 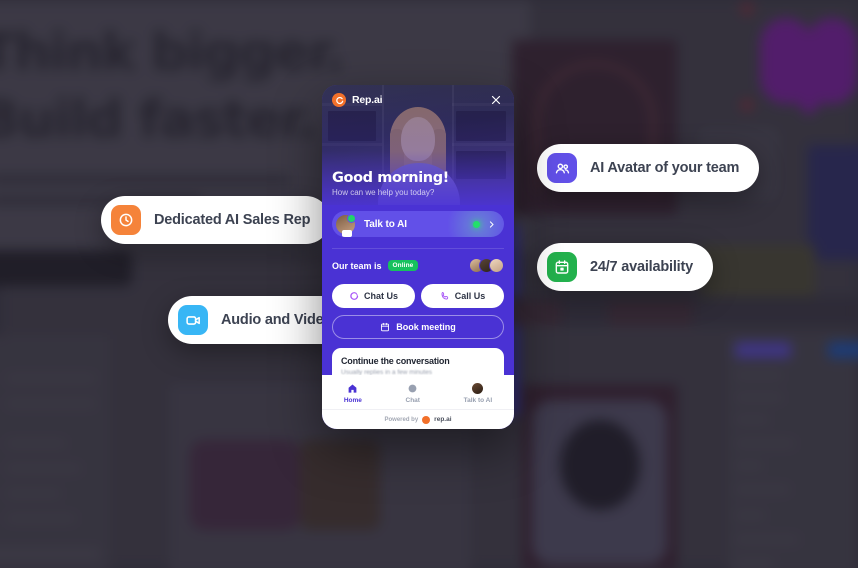 What do you see at coordinates (412, 400) in the screenshot?
I see `nav-label-chat: Chat` at bounding box center [412, 400].